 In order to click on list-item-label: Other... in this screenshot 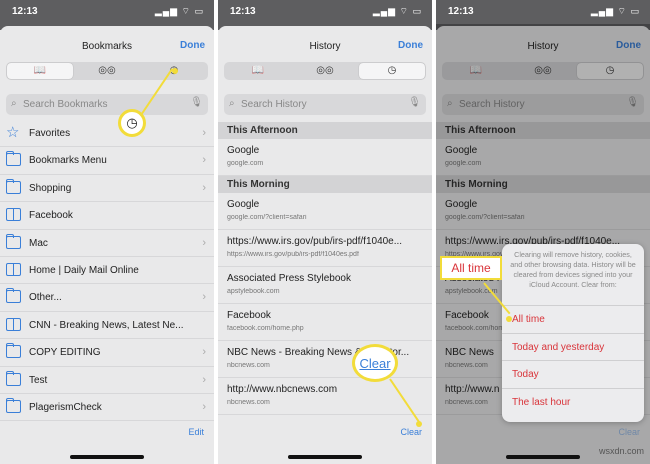, I will do `click(45, 298)`.